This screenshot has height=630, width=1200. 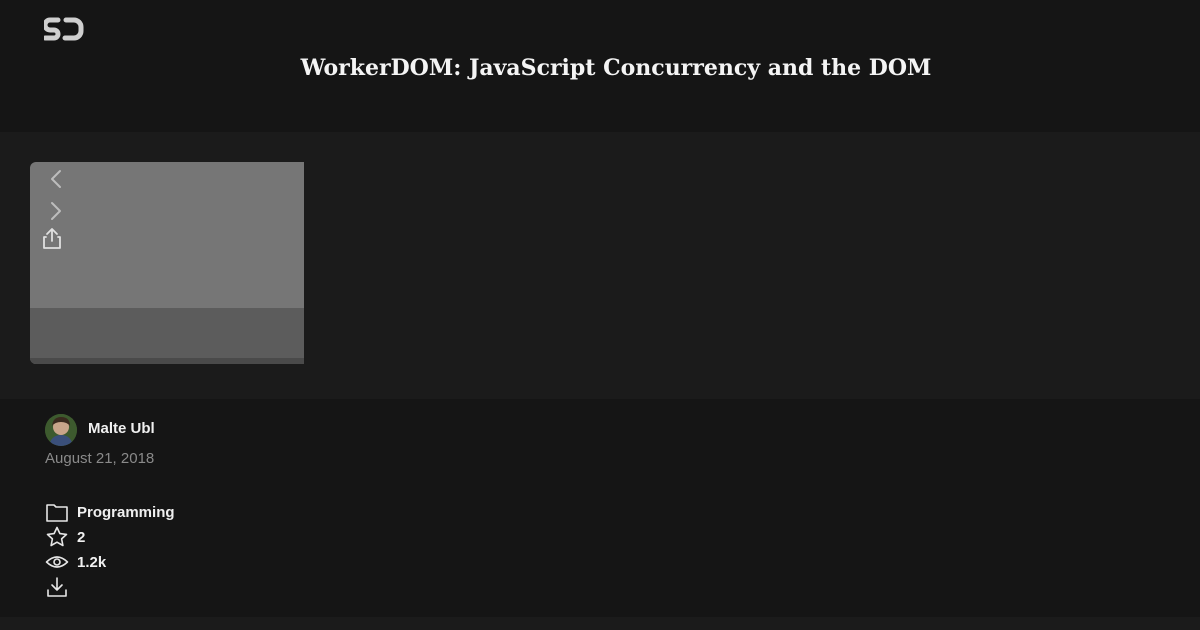 I want to click on chevron-right-icon, so click(x=56, y=211).